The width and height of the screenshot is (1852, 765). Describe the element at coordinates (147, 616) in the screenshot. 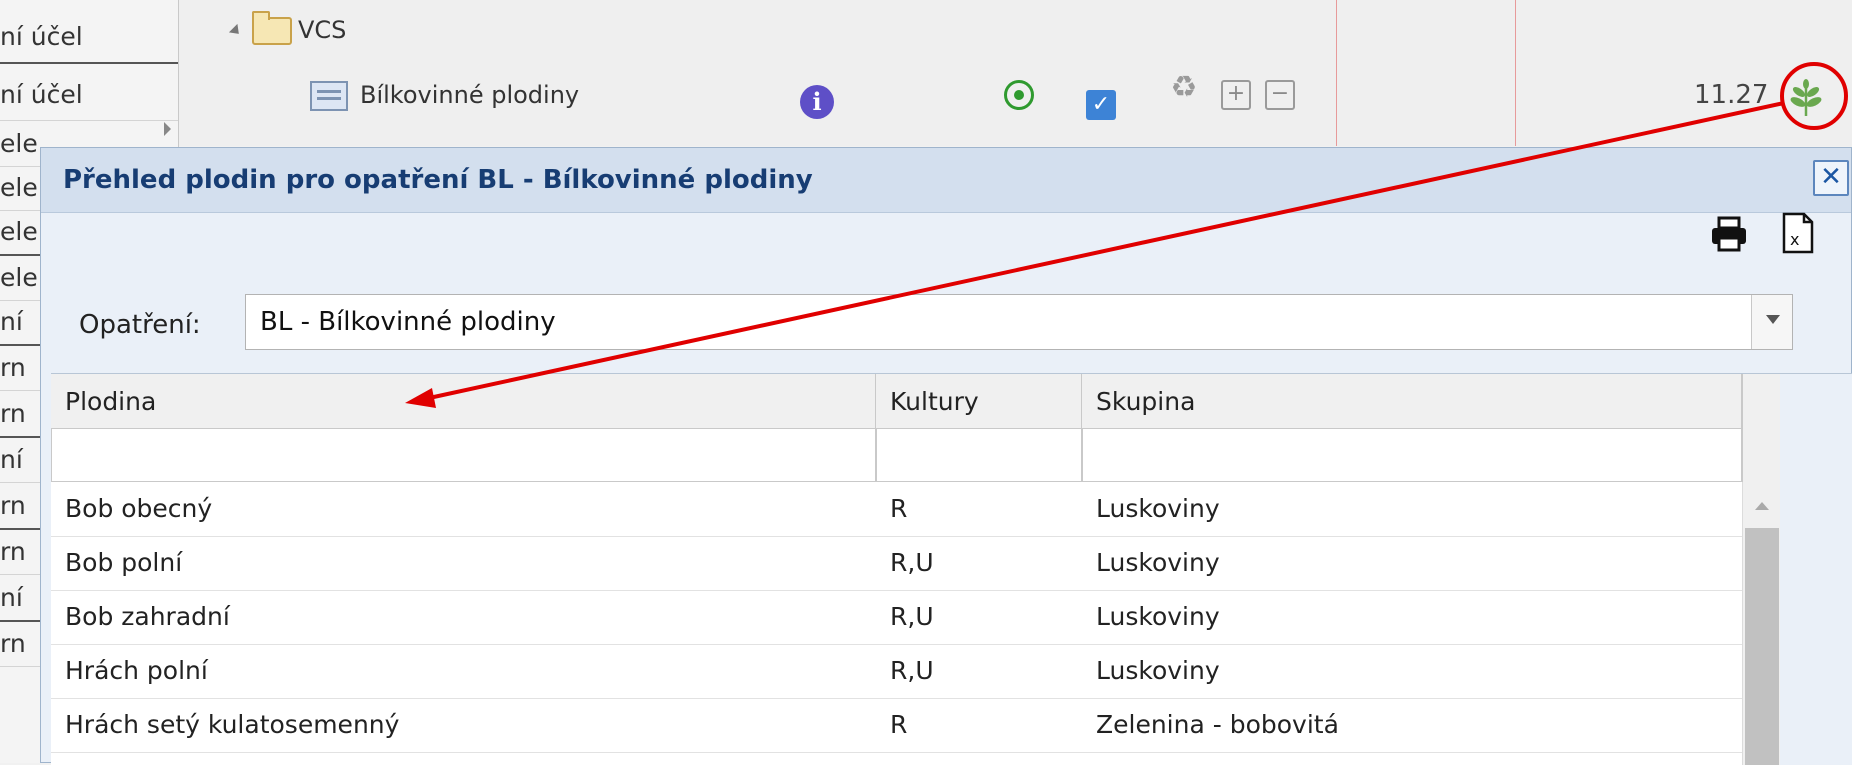

I see `cell-plodina: Bob zahradní` at that location.